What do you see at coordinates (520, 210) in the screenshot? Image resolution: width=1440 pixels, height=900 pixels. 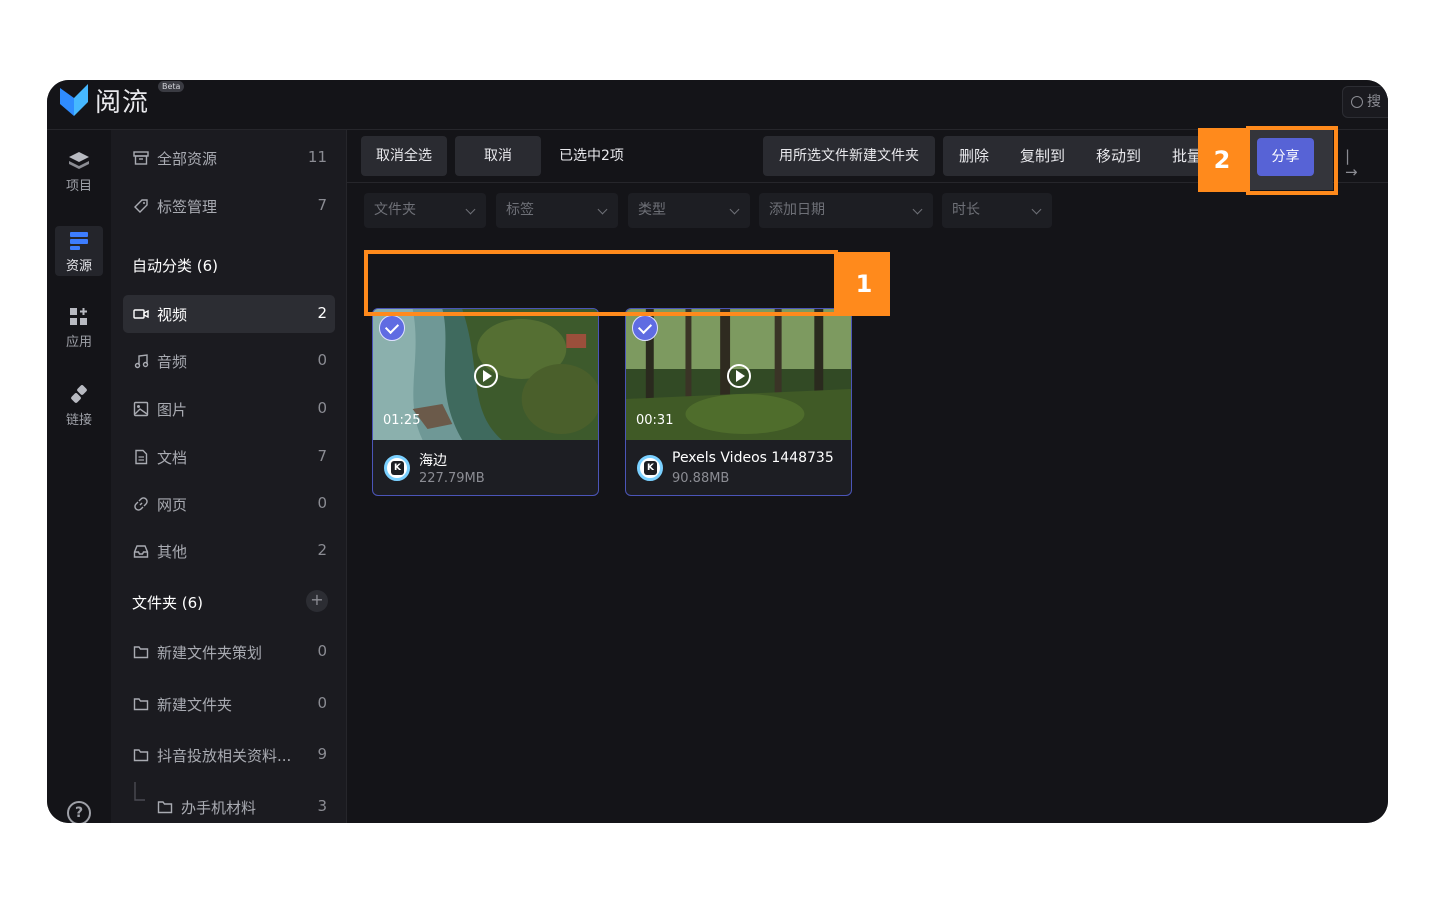 I see `filter-label: 标签` at bounding box center [520, 210].